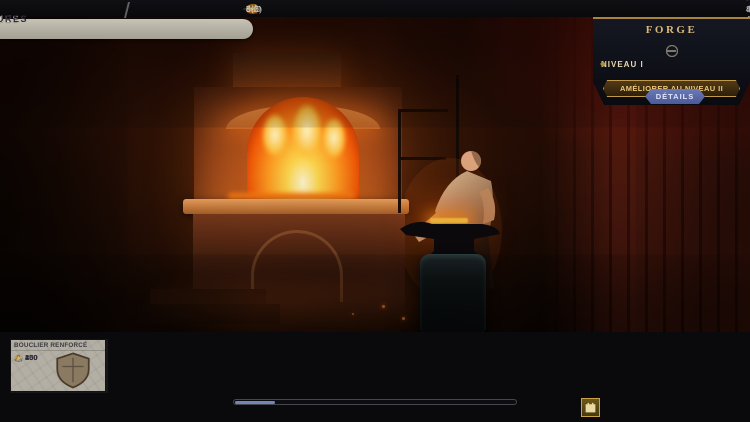 The width and height of the screenshot is (750, 422). I want to click on details-button-label: Détails, so click(675, 96).